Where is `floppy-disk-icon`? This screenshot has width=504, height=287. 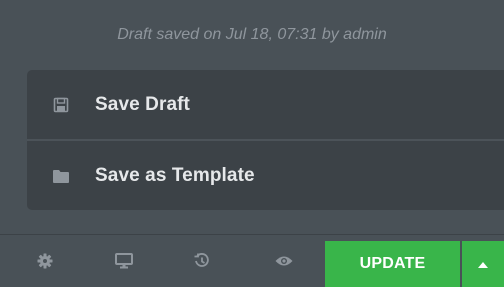 floppy-disk-icon is located at coordinates (61, 105).